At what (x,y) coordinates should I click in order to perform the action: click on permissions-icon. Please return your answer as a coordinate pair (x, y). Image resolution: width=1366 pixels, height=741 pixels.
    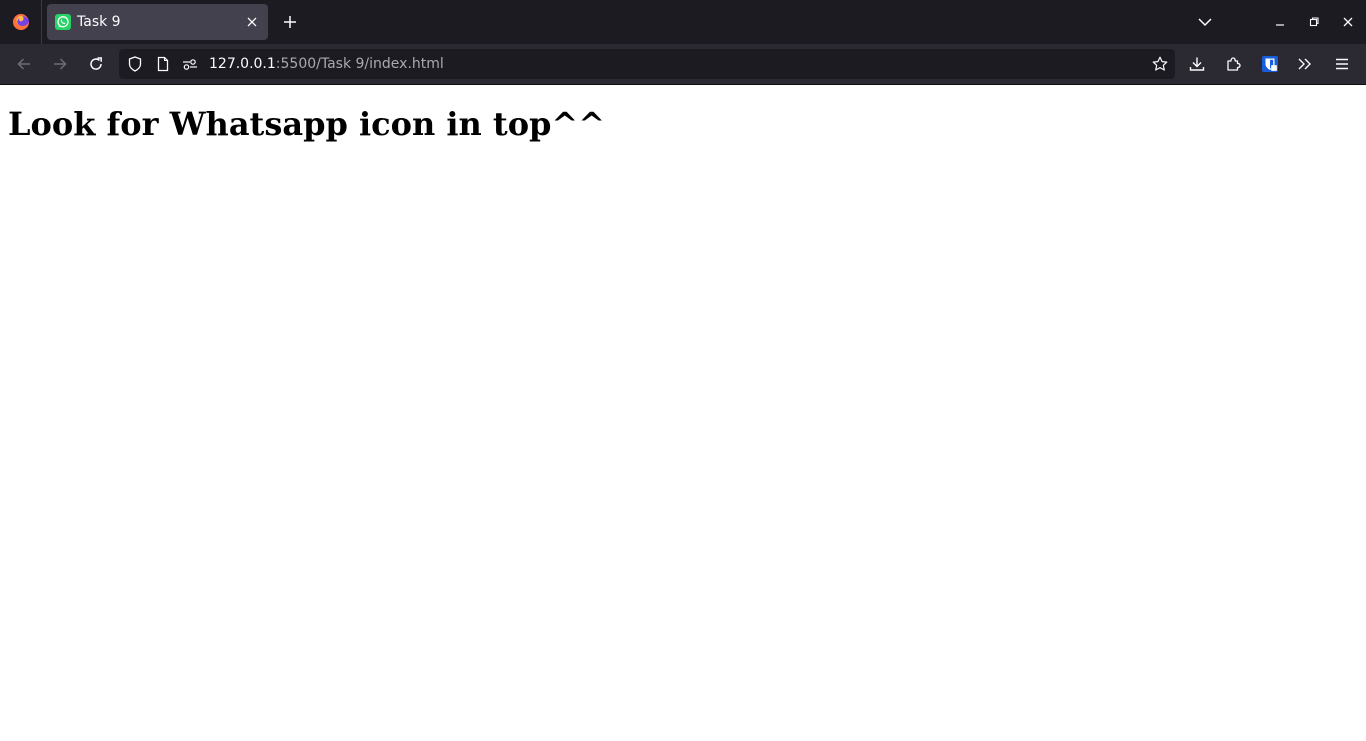
    Looking at the image, I should click on (190, 64).